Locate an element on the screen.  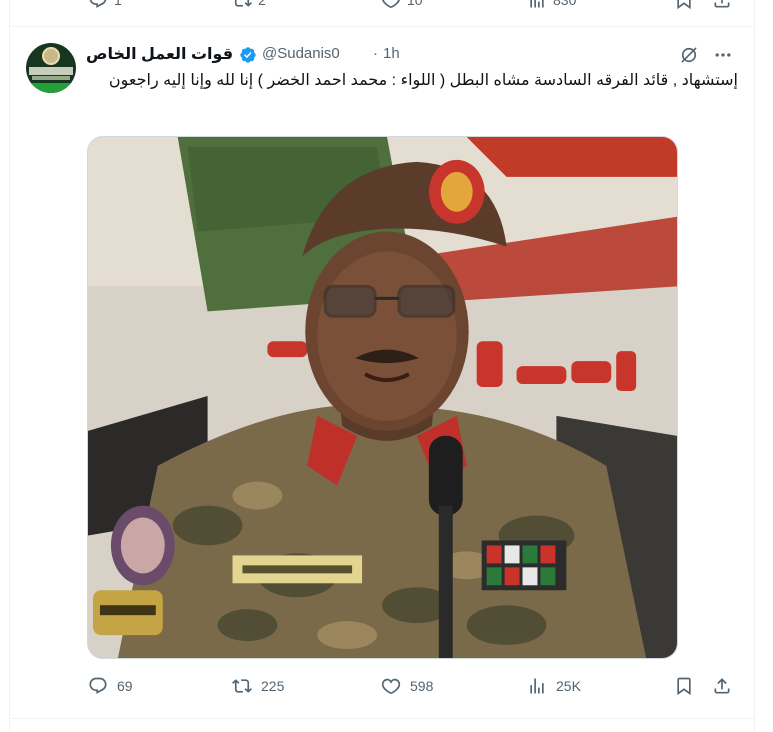
tweet-actions: 69 225 598 25K is located at coordinates (382, 688).